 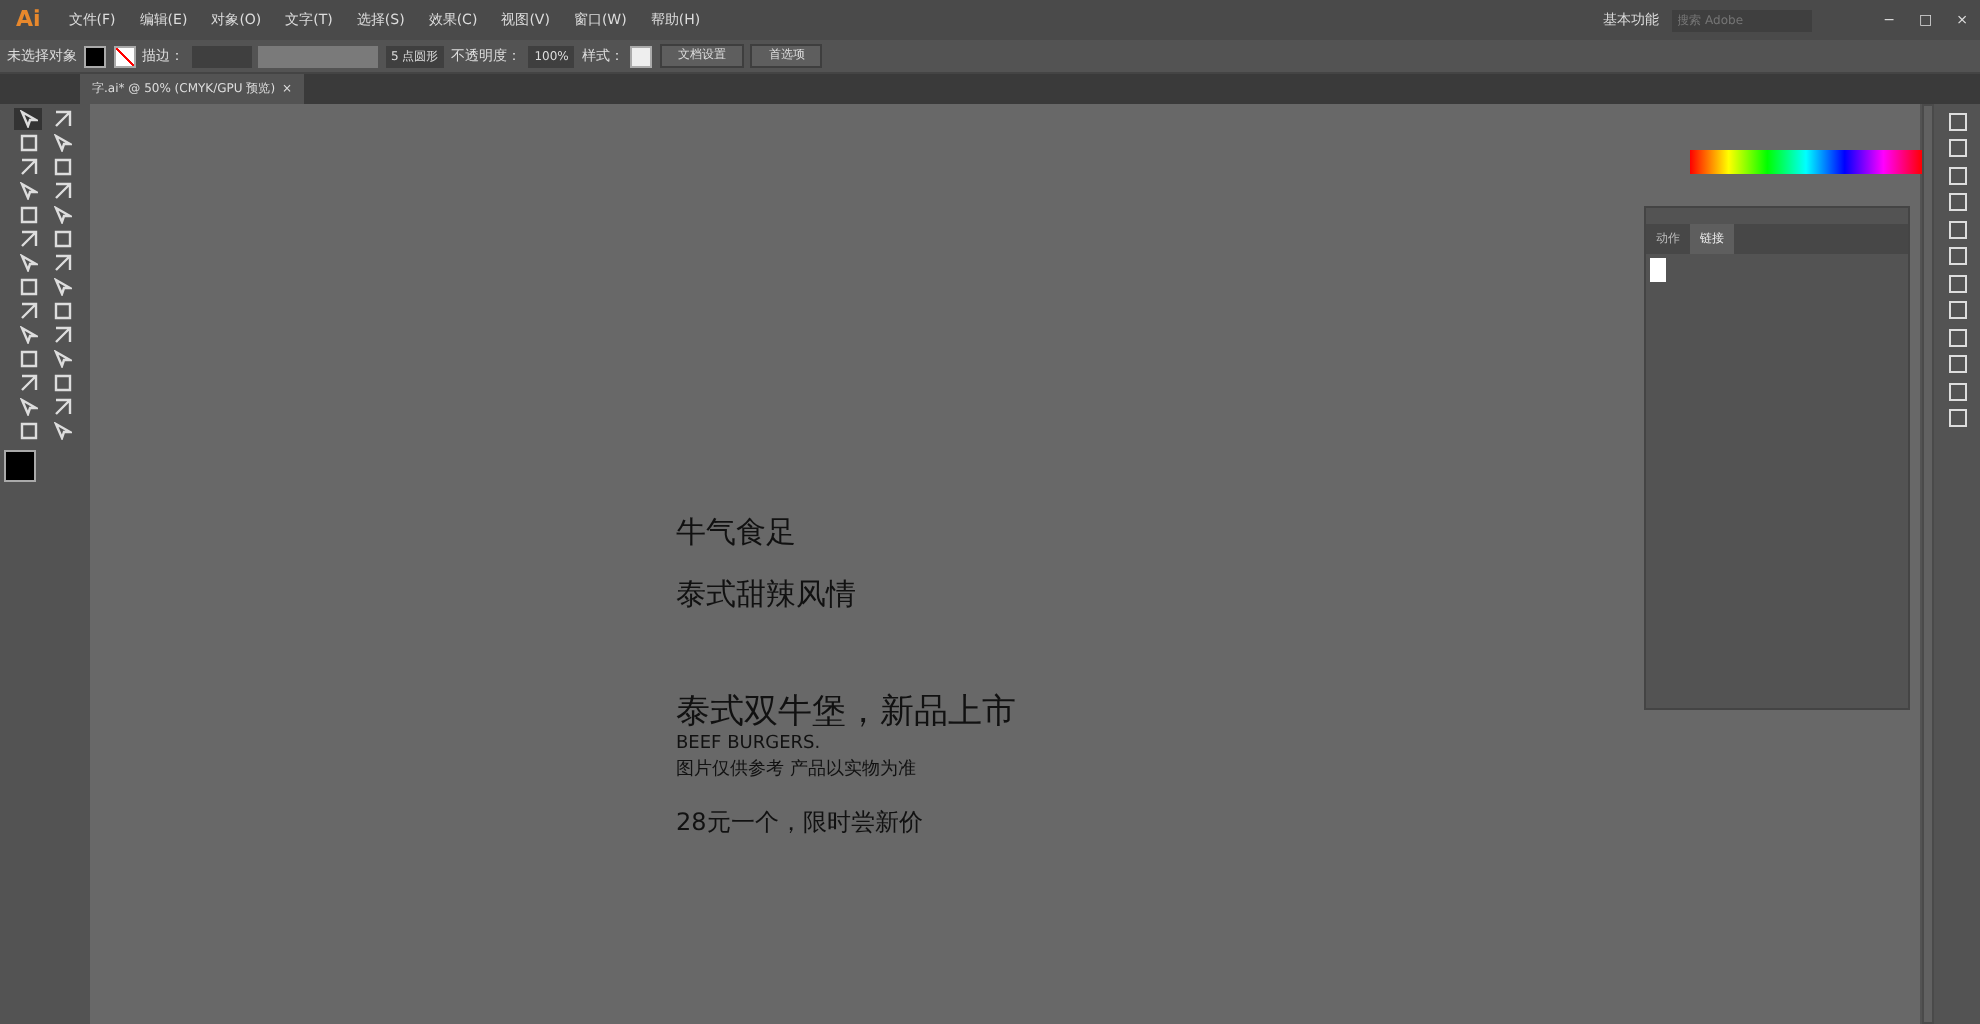 What do you see at coordinates (749, 745) in the screenshot?
I see `artboard-text: BEEF BURGERS.` at bounding box center [749, 745].